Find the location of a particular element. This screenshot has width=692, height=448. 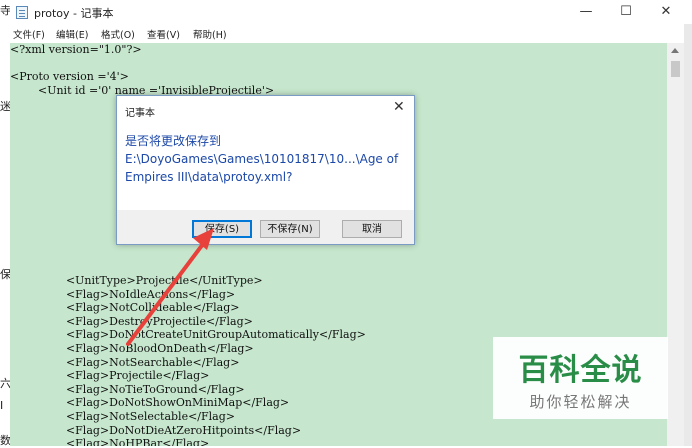

arrow-head-icon is located at coordinates (203, 239).